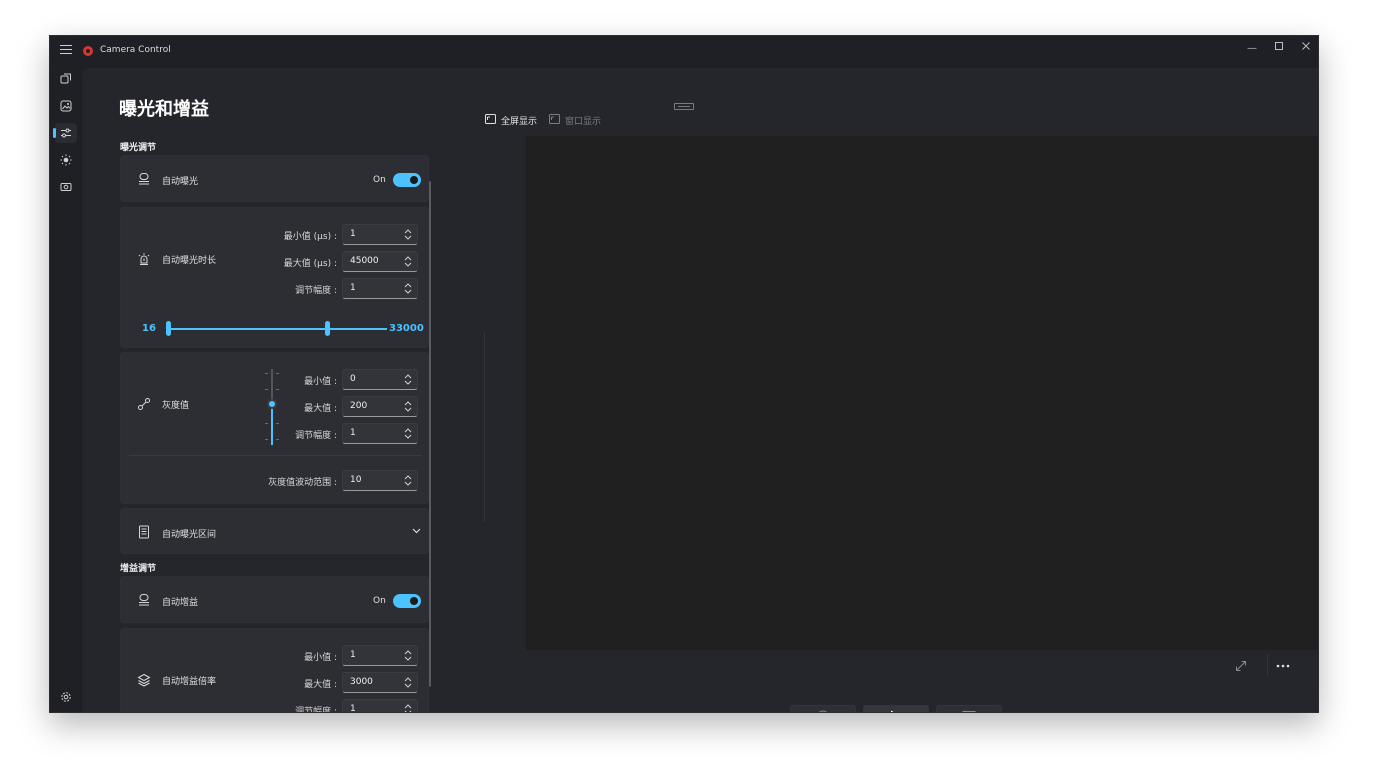  I want to click on gain-icon, so click(144, 600).